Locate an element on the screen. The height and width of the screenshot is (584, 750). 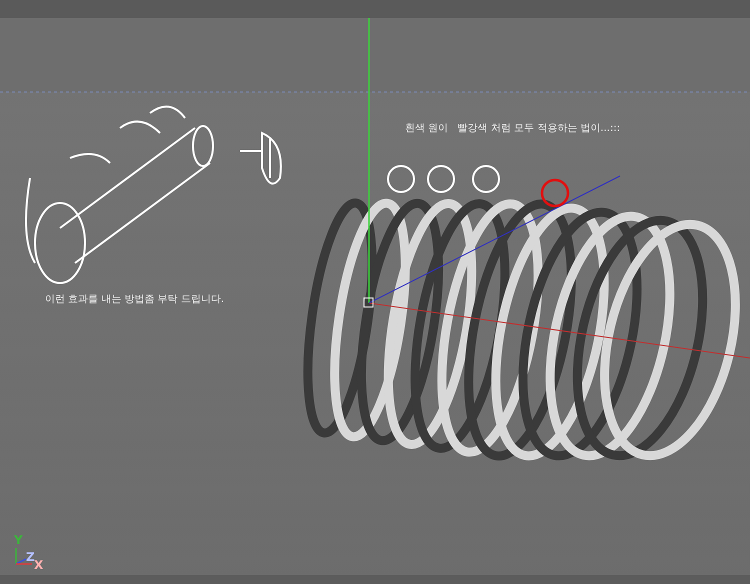
object-axis-icon is located at coordinates (369, 303).